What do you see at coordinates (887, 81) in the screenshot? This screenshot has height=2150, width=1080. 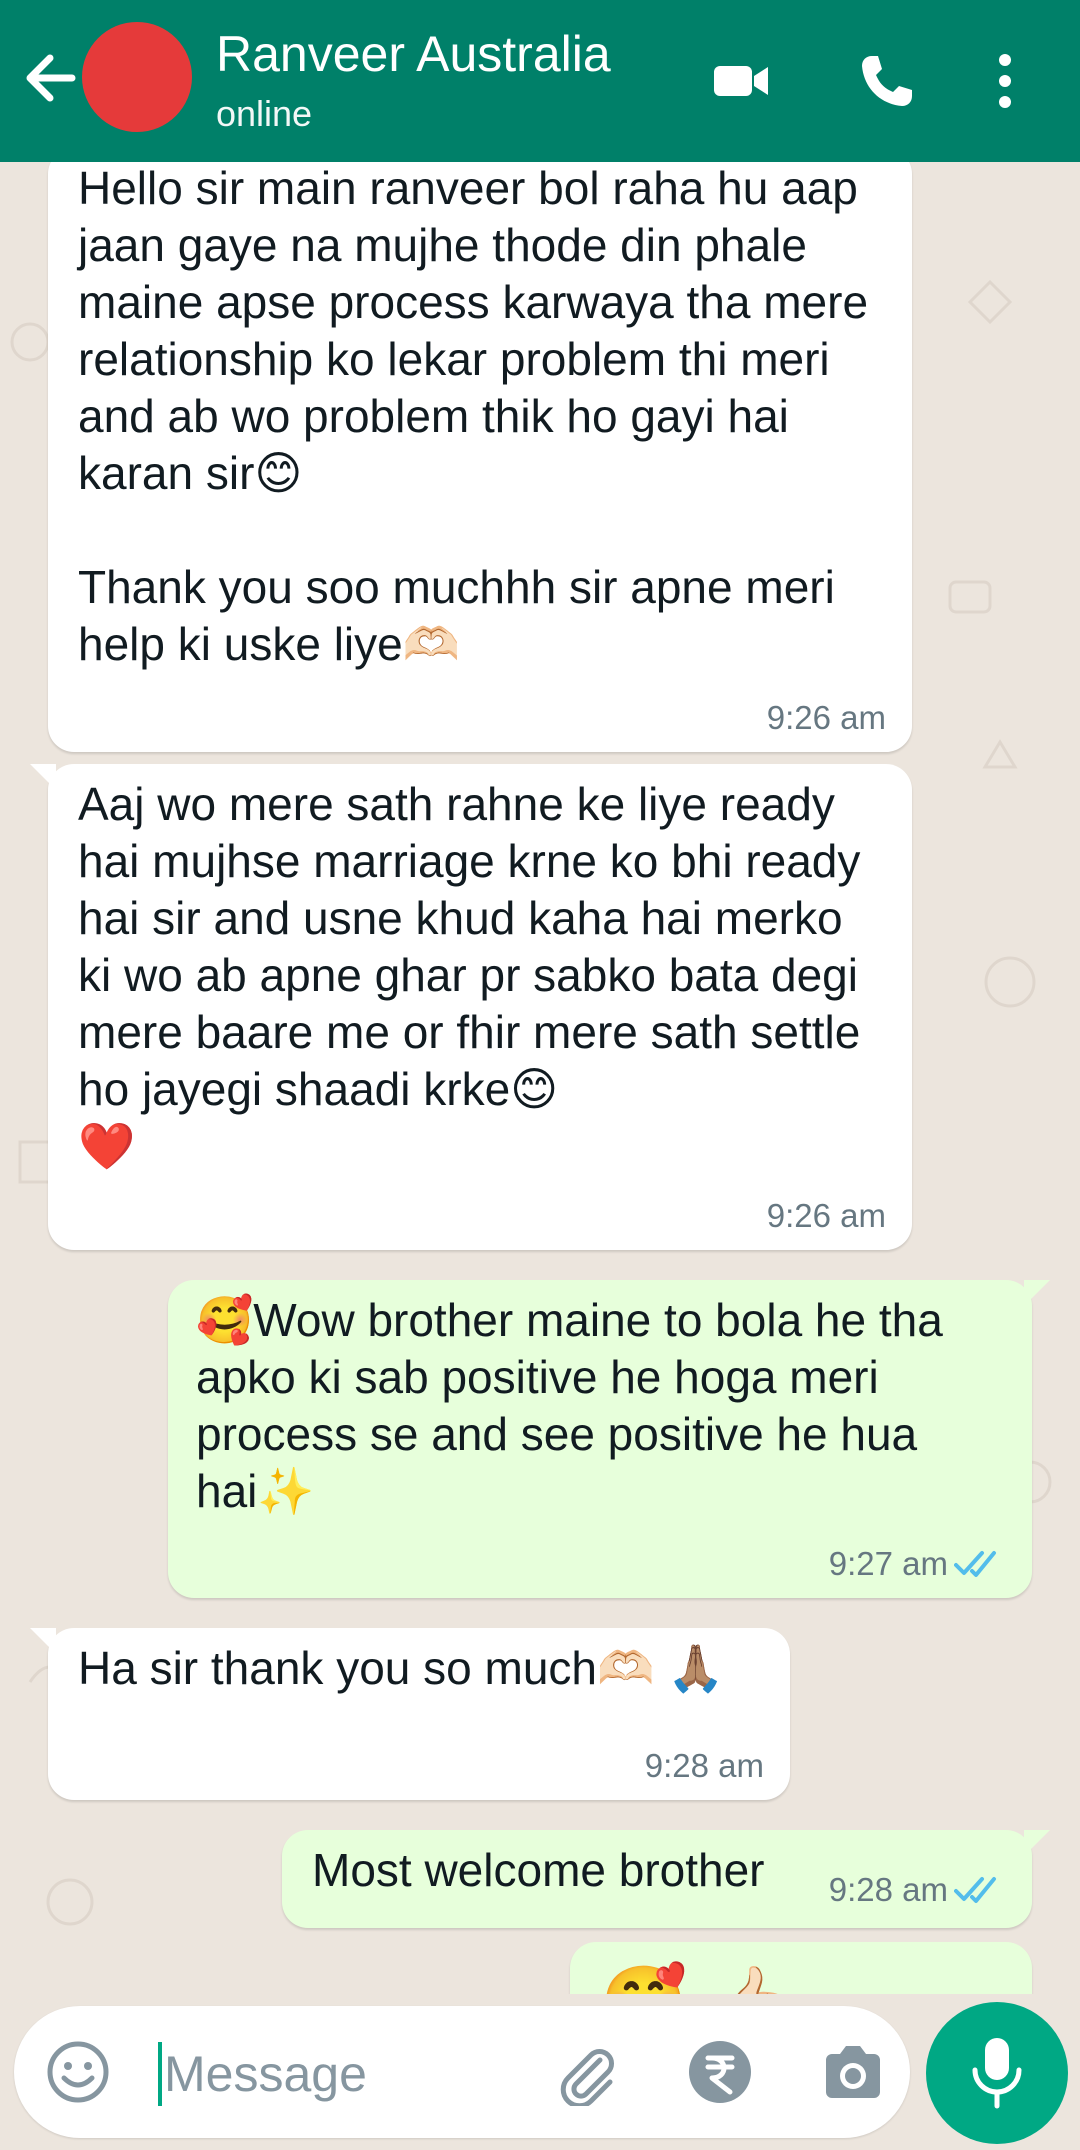 I see `voice-call-icon` at bounding box center [887, 81].